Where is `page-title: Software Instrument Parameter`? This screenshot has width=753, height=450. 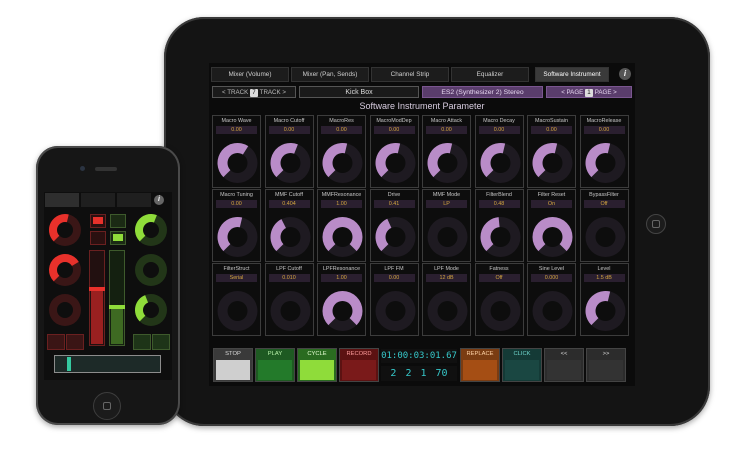 page-title: Software Instrument Parameter is located at coordinates (422, 106).